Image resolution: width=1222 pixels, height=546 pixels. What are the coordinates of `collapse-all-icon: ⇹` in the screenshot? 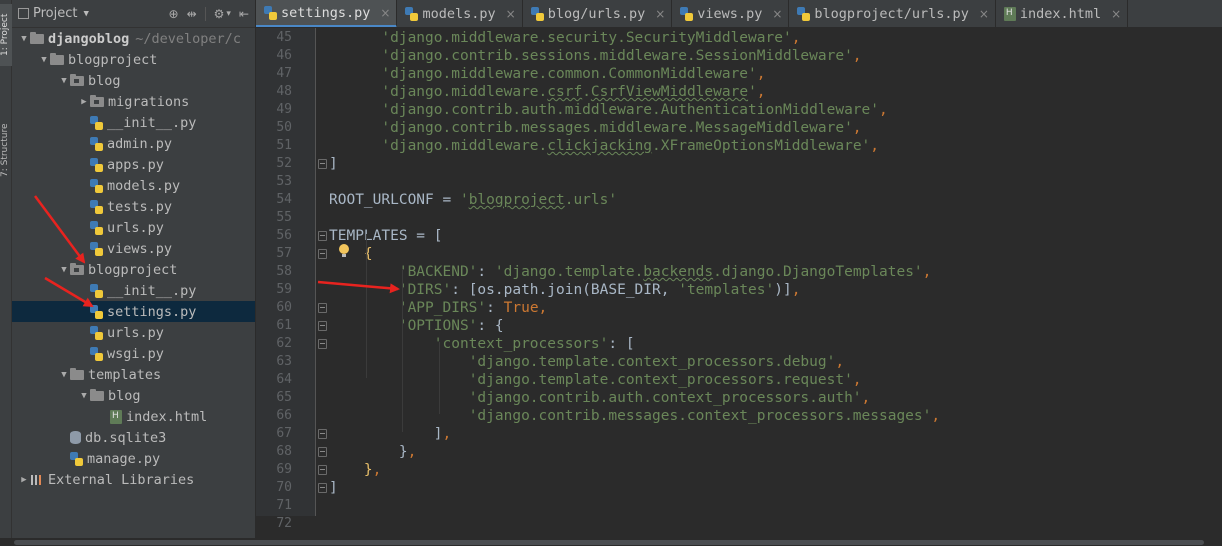 It's located at (192, 14).